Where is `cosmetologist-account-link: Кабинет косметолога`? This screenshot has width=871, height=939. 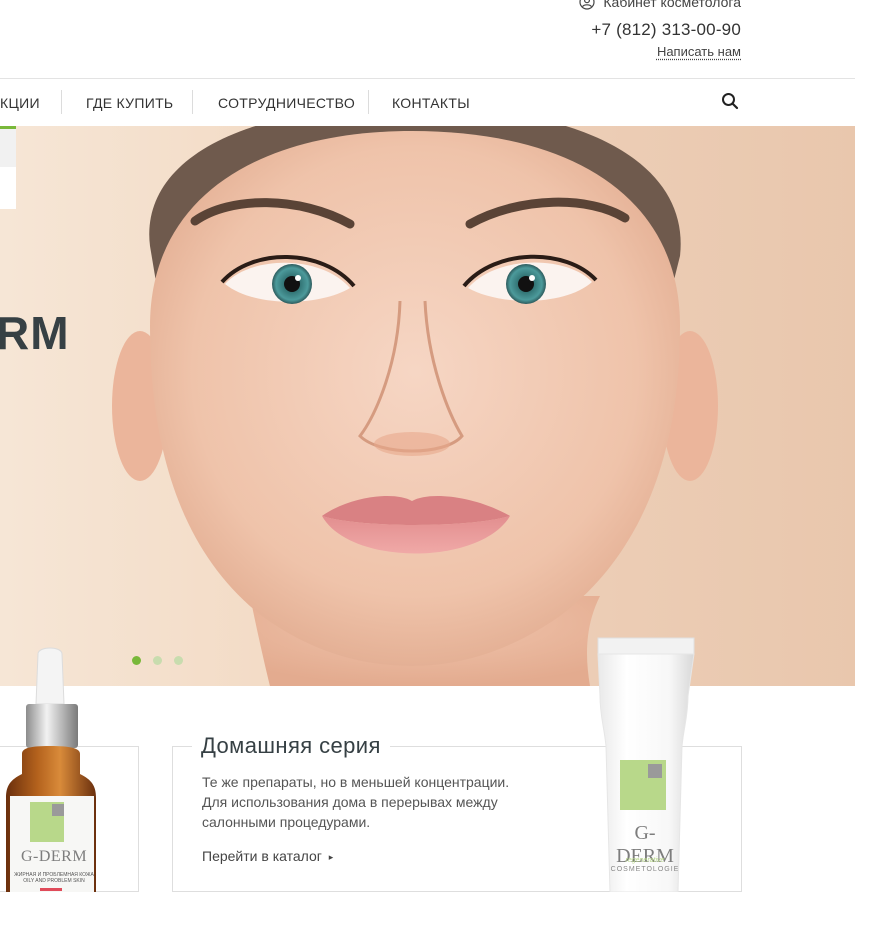
cosmetologist-account-link: Кабинет косметолога is located at coordinates (660, 5).